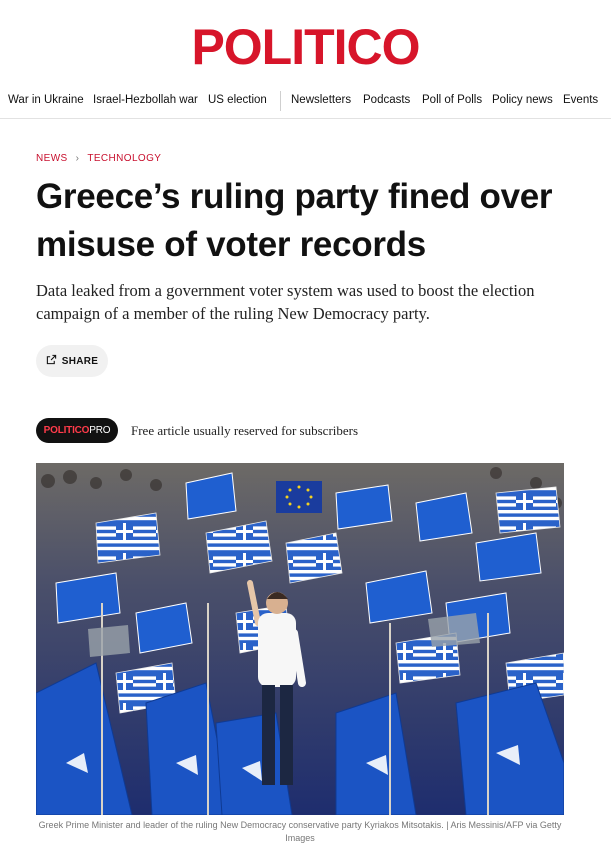 This screenshot has height=843, width=611. Describe the element at coordinates (452, 100) in the screenshot. I see `nav-item-poll-of-polls: Poll of Polls` at that location.